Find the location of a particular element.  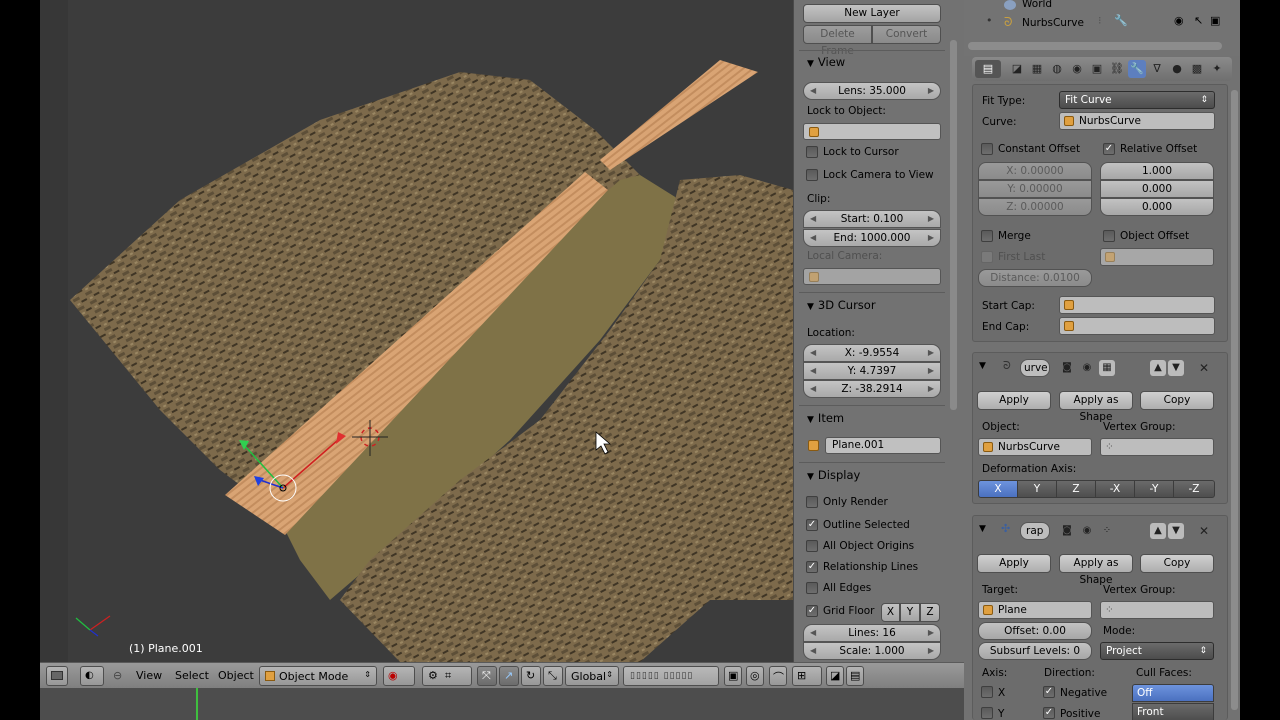

axis-z-button: Z is located at coordinates (1076, 489).